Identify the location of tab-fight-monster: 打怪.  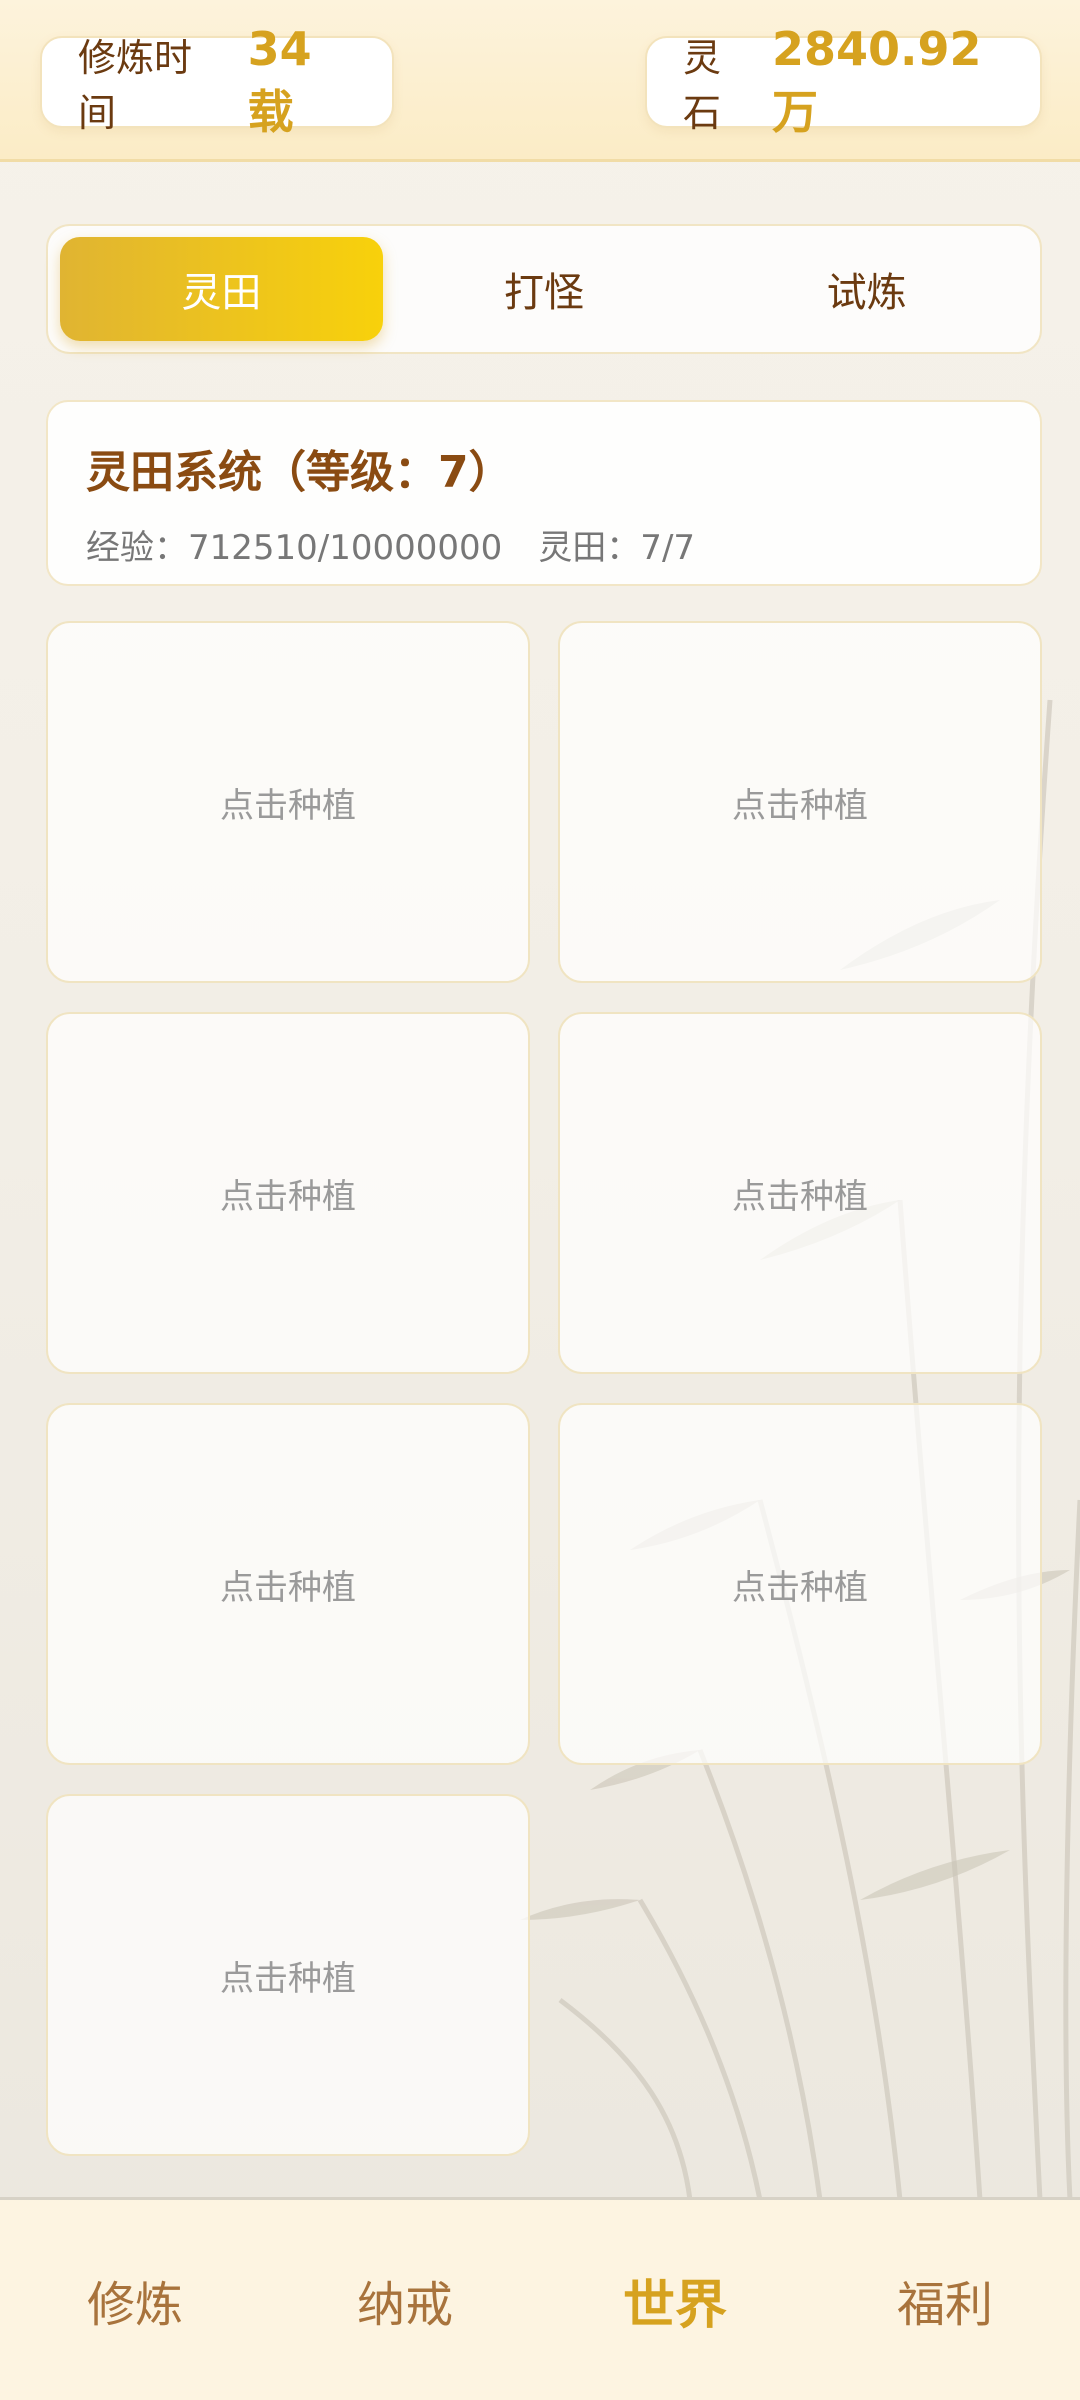
(544, 289).